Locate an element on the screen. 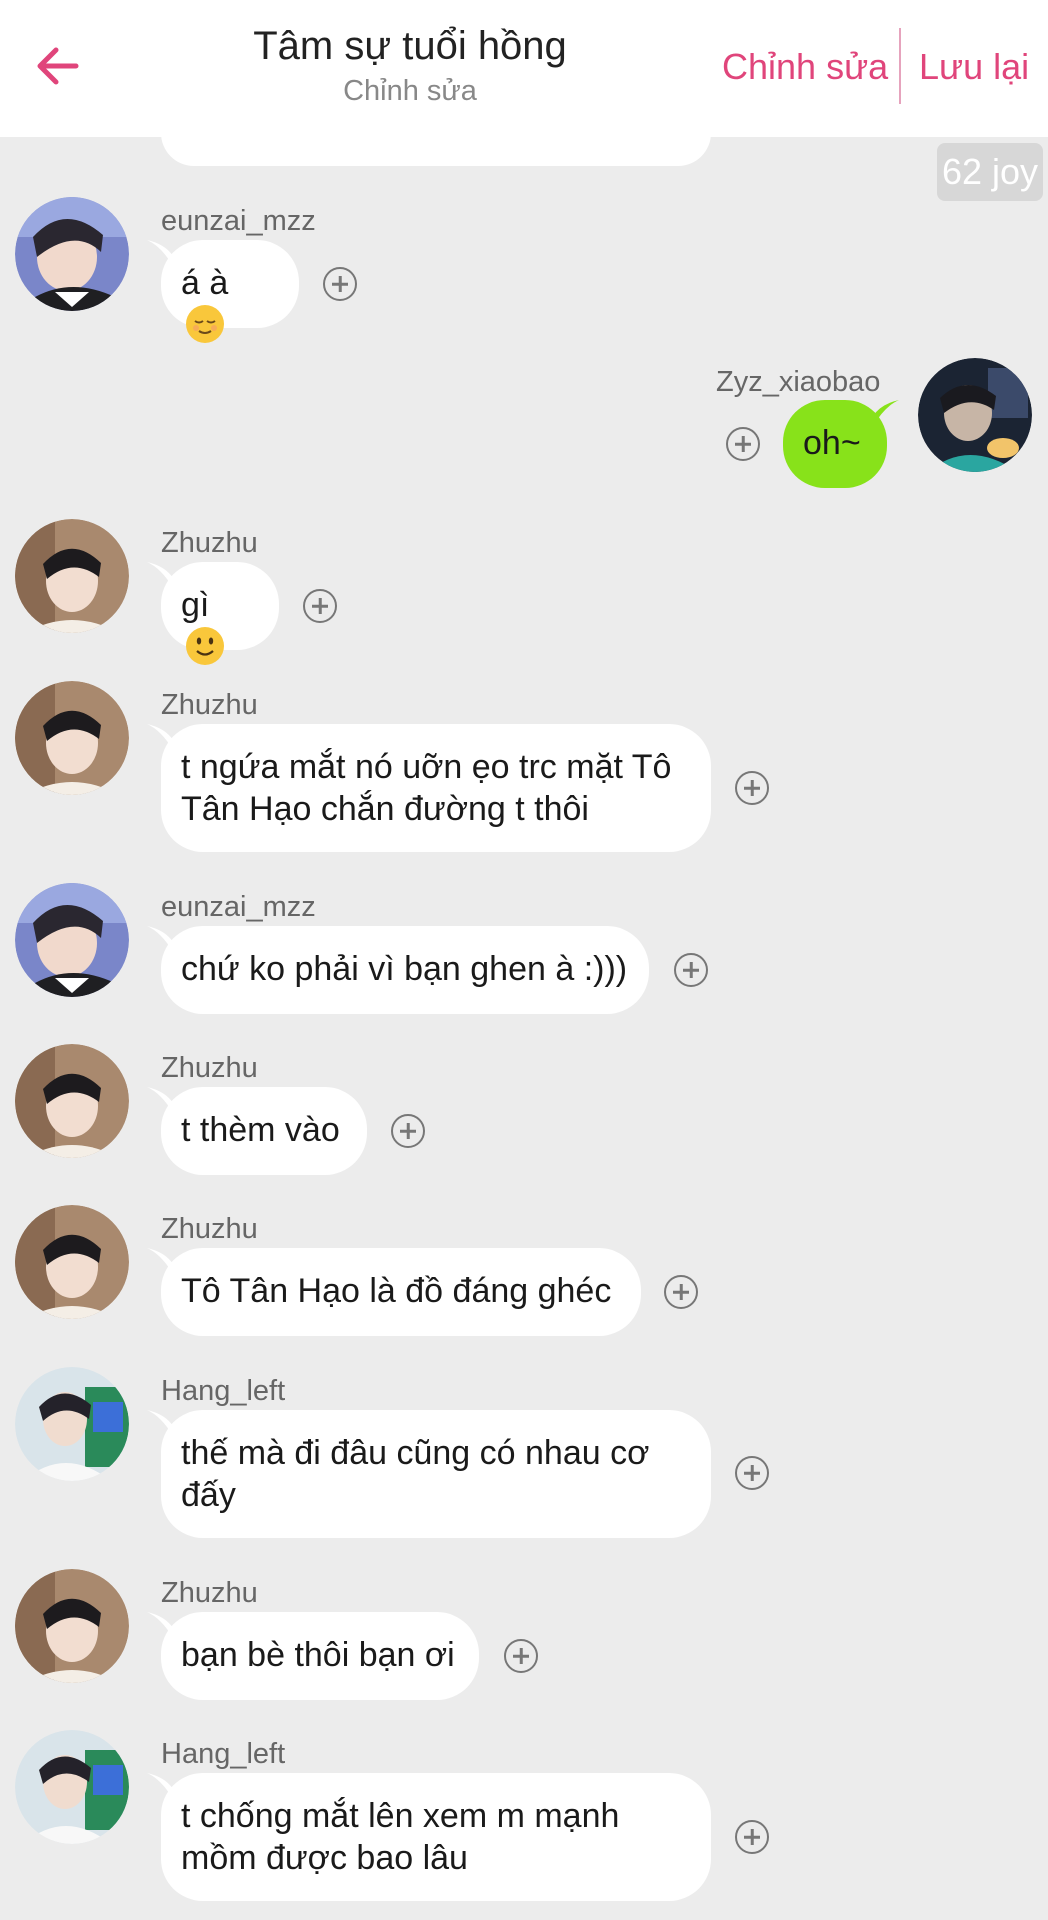  message-bubble: chứ ko phải vì bạn ghen à :))) is located at coordinates (405, 970).